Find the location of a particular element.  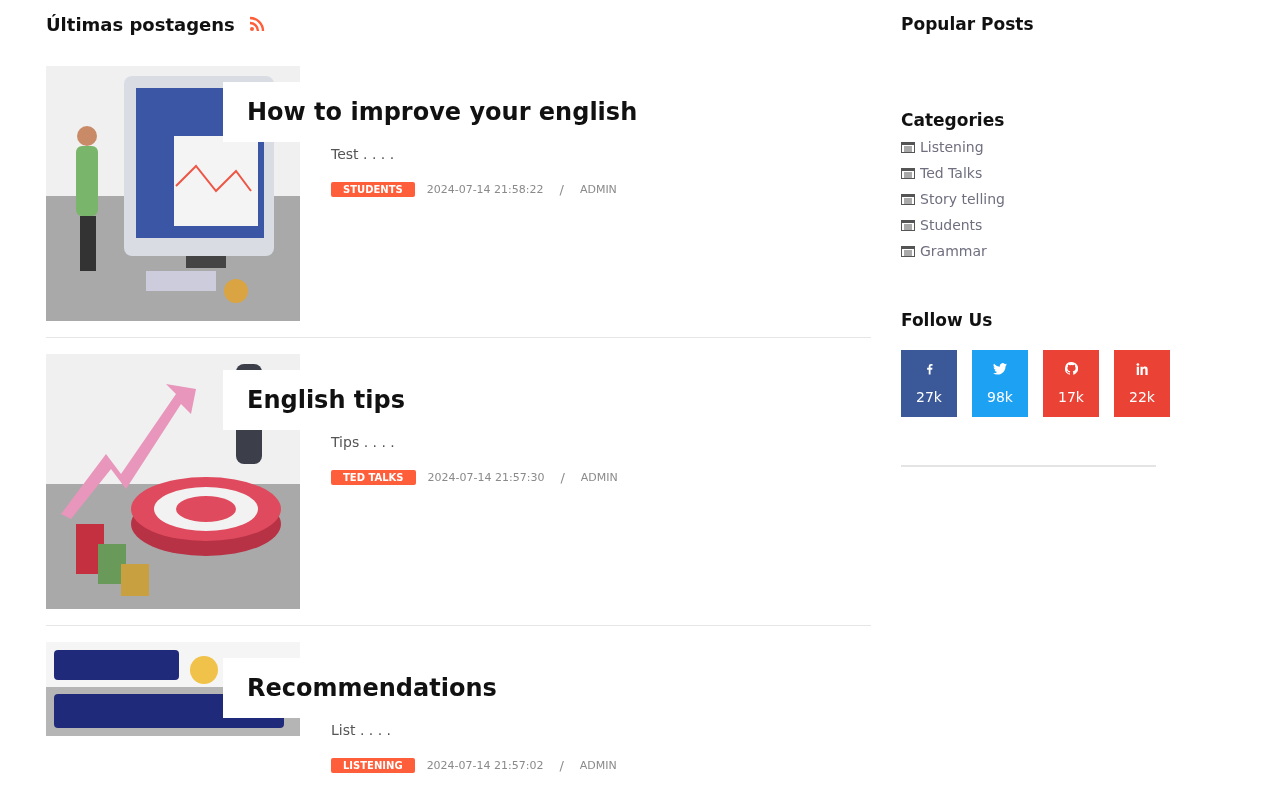

popular-posts-heading: Popular Posts is located at coordinates (968, 24).